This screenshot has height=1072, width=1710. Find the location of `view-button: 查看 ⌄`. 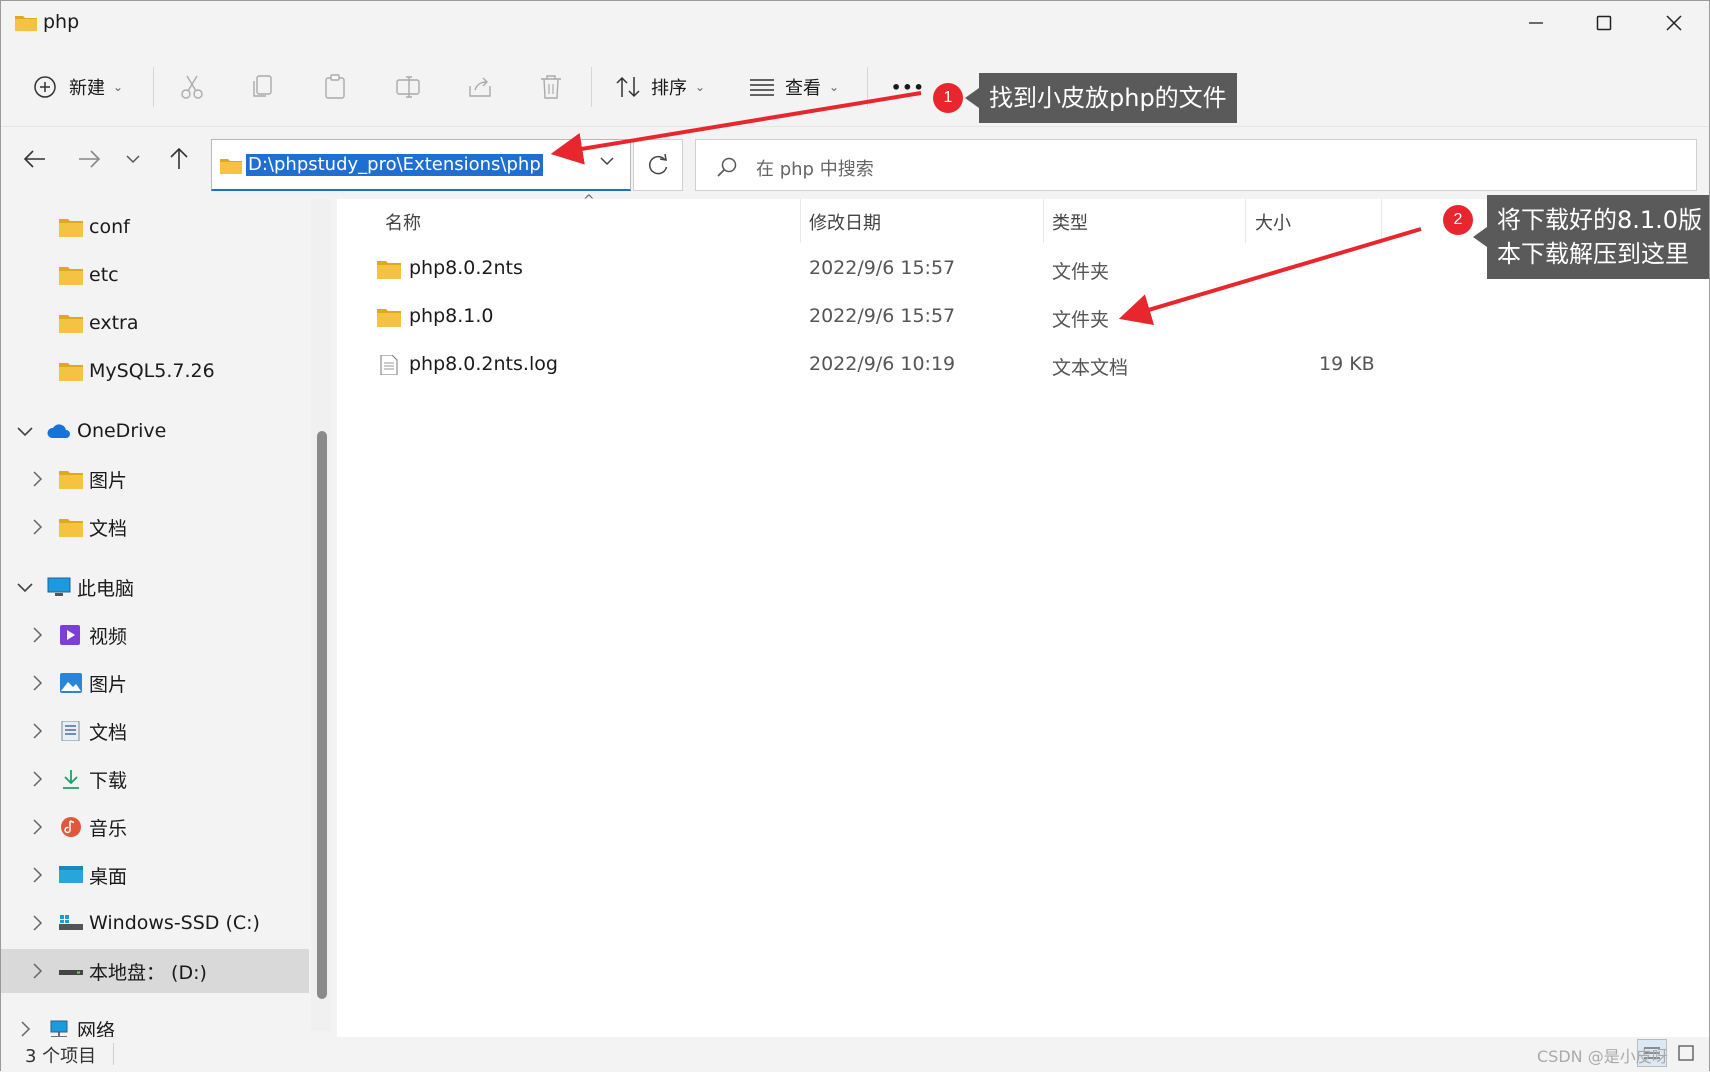

view-button: 查看 ⌄ is located at coordinates (794, 87).